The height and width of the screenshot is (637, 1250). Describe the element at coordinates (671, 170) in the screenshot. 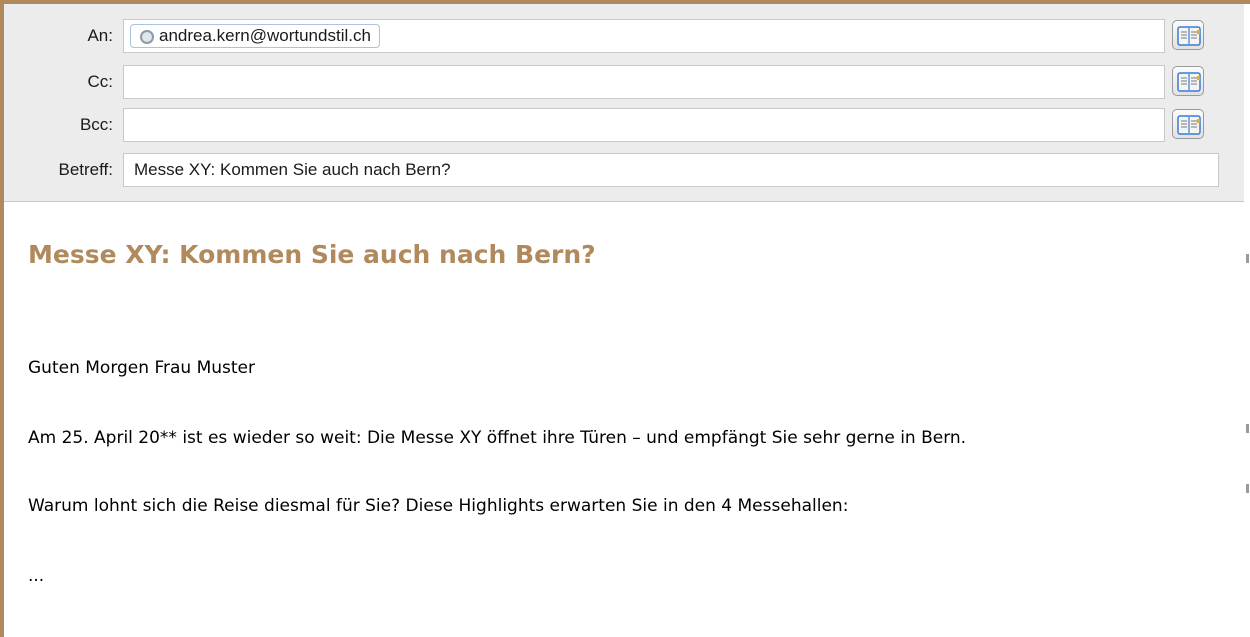

I see `subject-field: Messe XY: Kommen Sie auch nach Bern?` at that location.